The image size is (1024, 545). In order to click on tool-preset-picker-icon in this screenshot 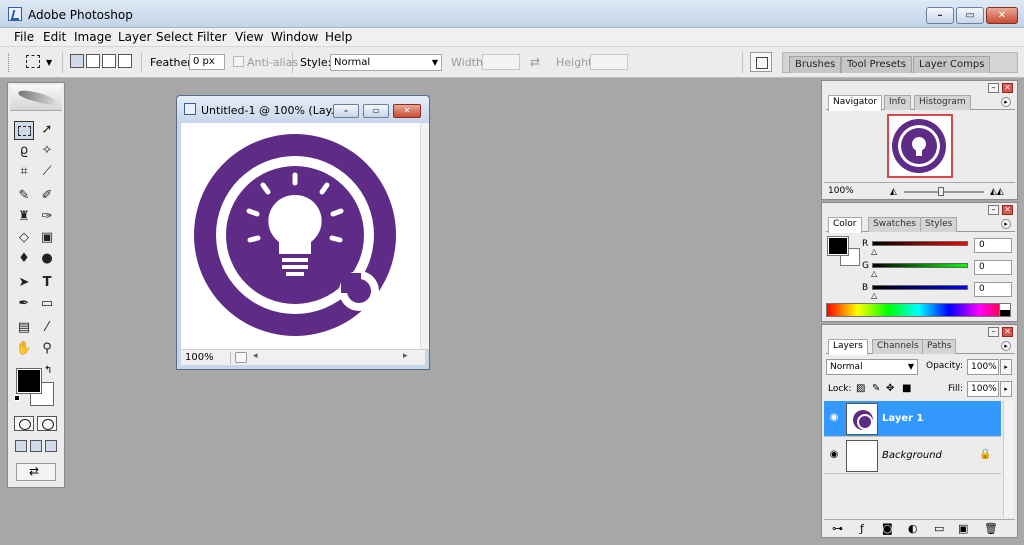, I will do `click(33, 61)`.